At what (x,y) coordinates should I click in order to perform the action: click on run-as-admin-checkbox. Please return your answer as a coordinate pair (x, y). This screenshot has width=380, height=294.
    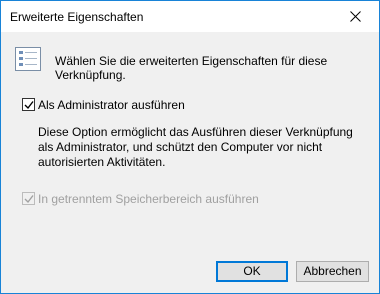
    Looking at the image, I should click on (28, 104).